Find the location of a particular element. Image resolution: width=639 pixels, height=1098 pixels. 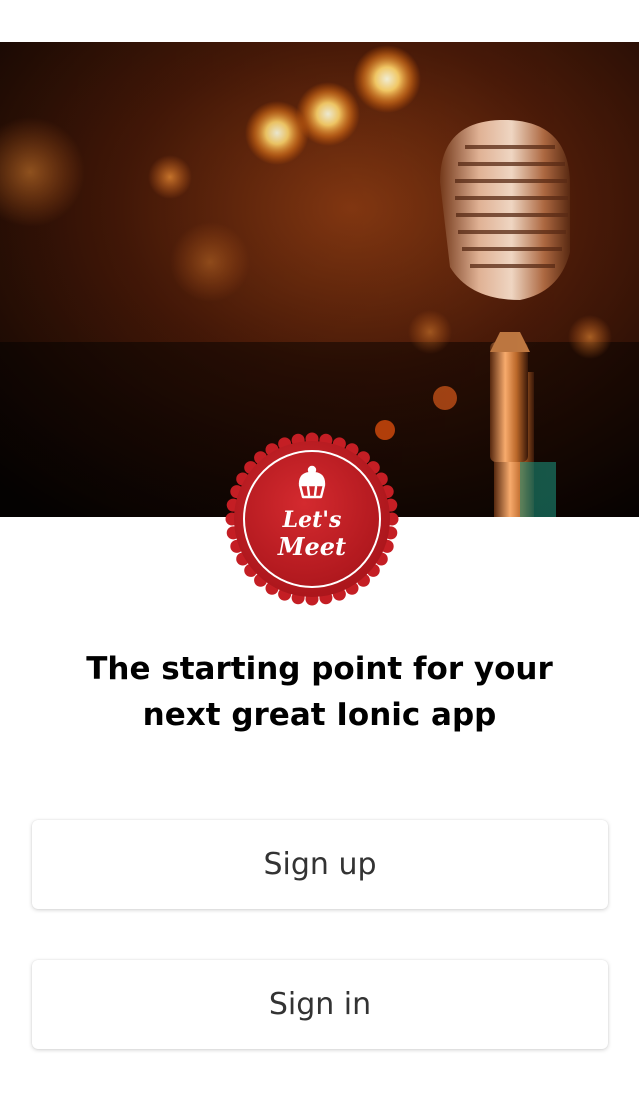

tagline-line-1: The starting point for your is located at coordinates (319, 669).